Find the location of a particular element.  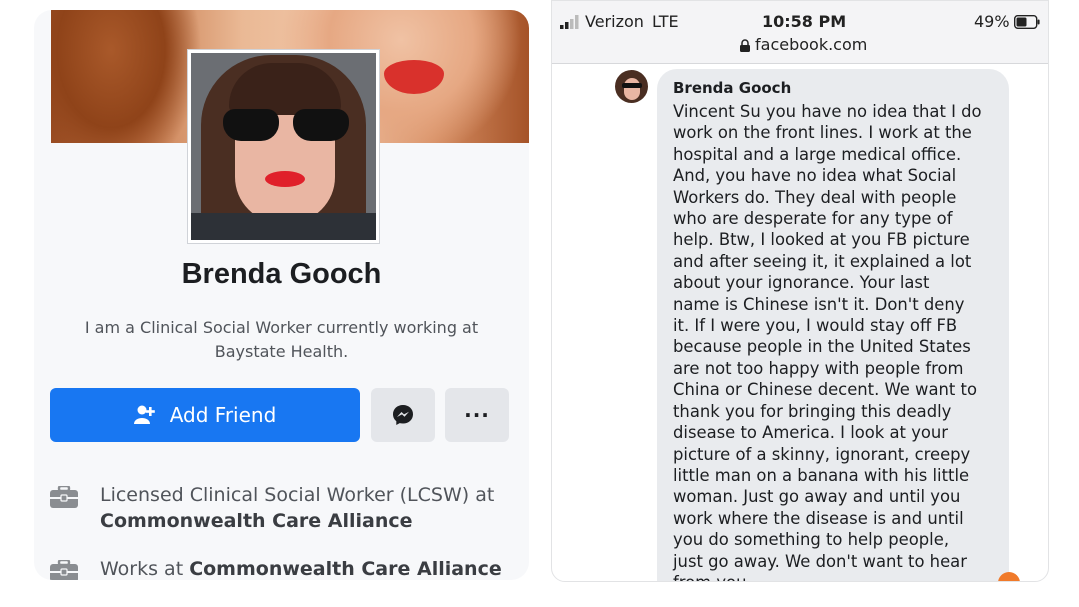

profile-photo-sunglasses is located at coordinates (286, 125).